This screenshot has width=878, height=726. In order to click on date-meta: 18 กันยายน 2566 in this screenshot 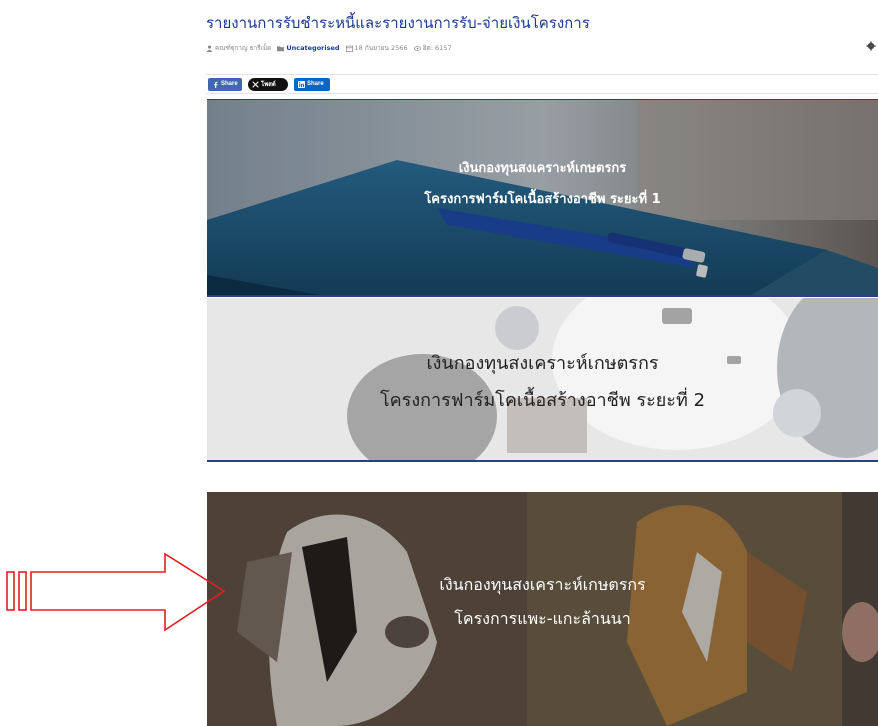, I will do `click(376, 48)`.